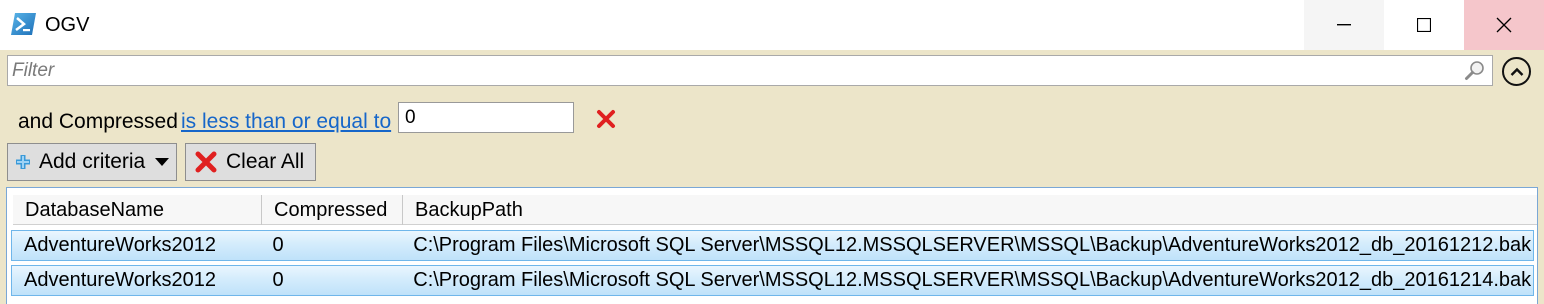 The height and width of the screenshot is (304, 1544). Describe the element at coordinates (486, 117) in the screenshot. I see `criteria-value-input` at that location.